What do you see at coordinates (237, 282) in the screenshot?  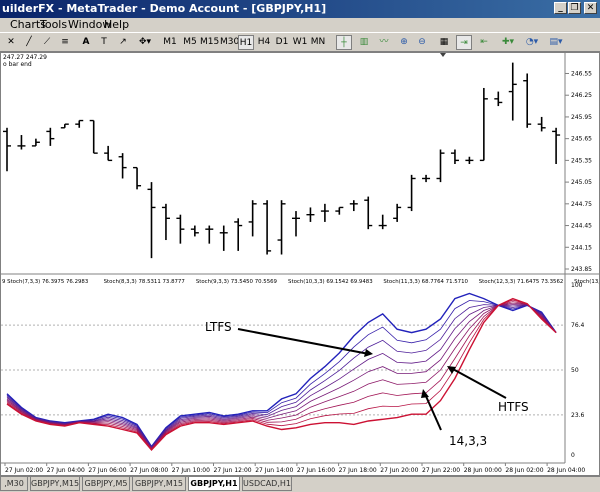 I see `stoch-header-item: Stoch(9,3,3) 73.5450 70.5569` at bounding box center [237, 282].